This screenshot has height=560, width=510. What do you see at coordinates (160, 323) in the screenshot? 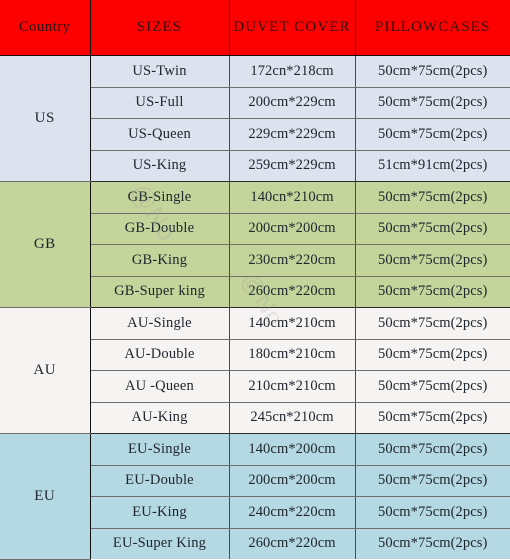
I see `size-name-cell: AU-Single` at bounding box center [160, 323].